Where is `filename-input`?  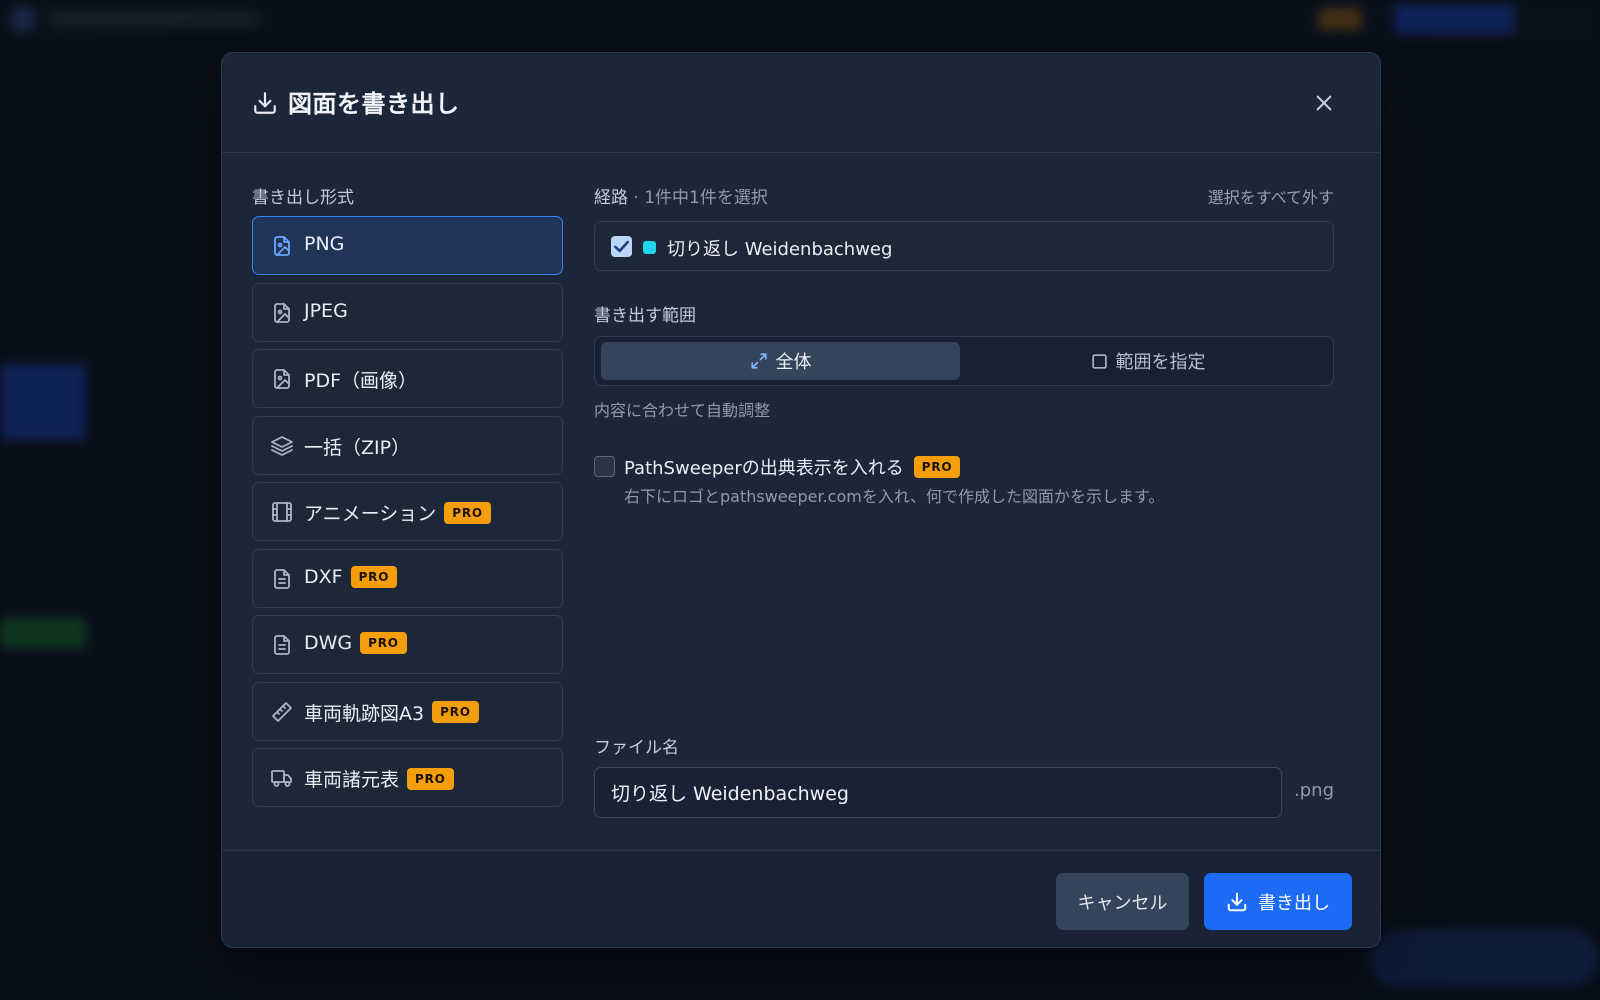 filename-input is located at coordinates (938, 792).